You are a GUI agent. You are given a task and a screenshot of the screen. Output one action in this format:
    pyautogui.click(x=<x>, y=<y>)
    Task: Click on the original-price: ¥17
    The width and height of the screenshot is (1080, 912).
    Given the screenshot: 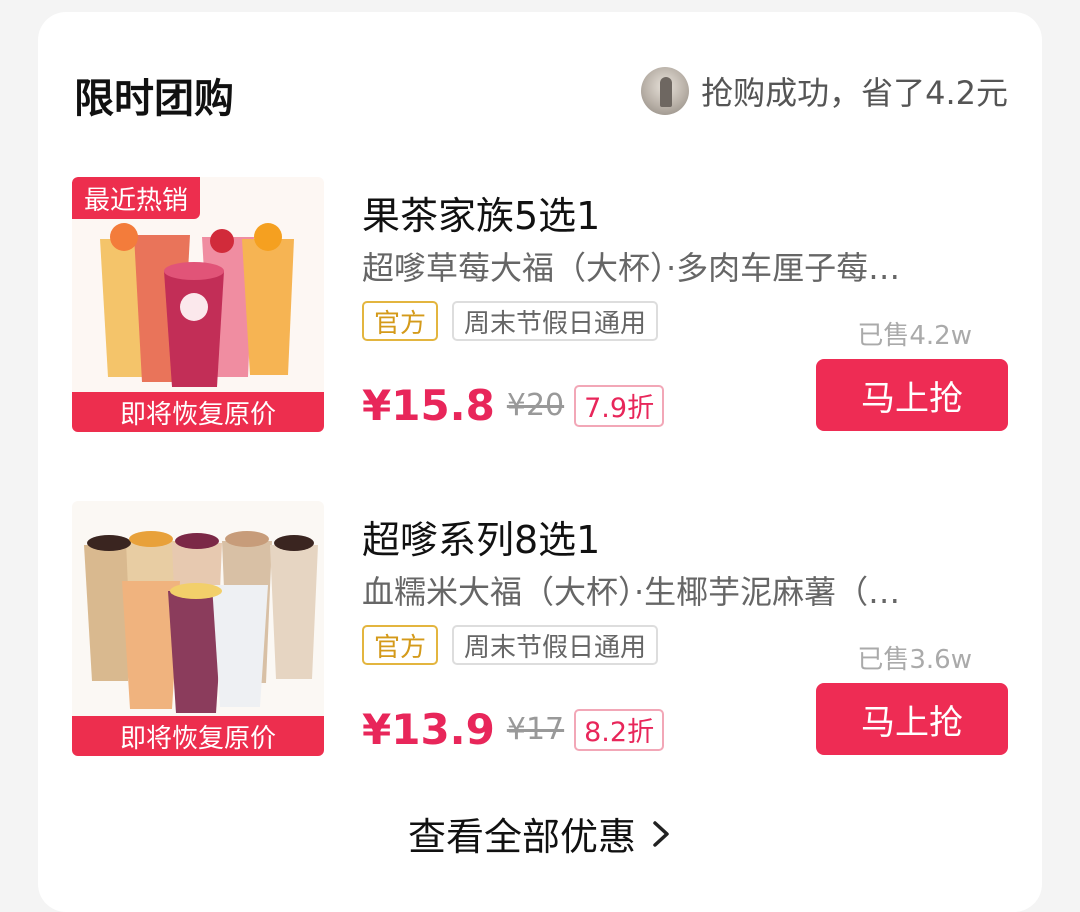 What is the action you would take?
    pyautogui.click(x=535, y=729)
    